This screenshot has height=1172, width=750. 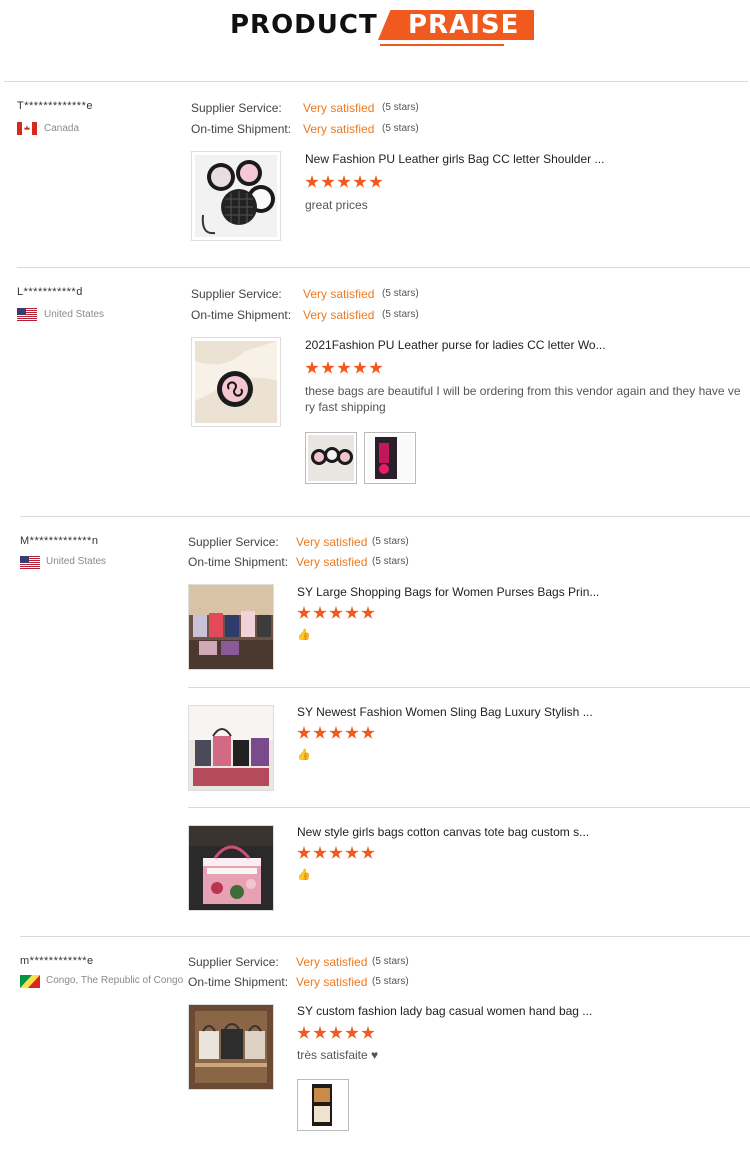 What do you see at coordinates (30, 981) in the screenshot?
I see `flag-congo-icon` at bounding box center [30, 981].